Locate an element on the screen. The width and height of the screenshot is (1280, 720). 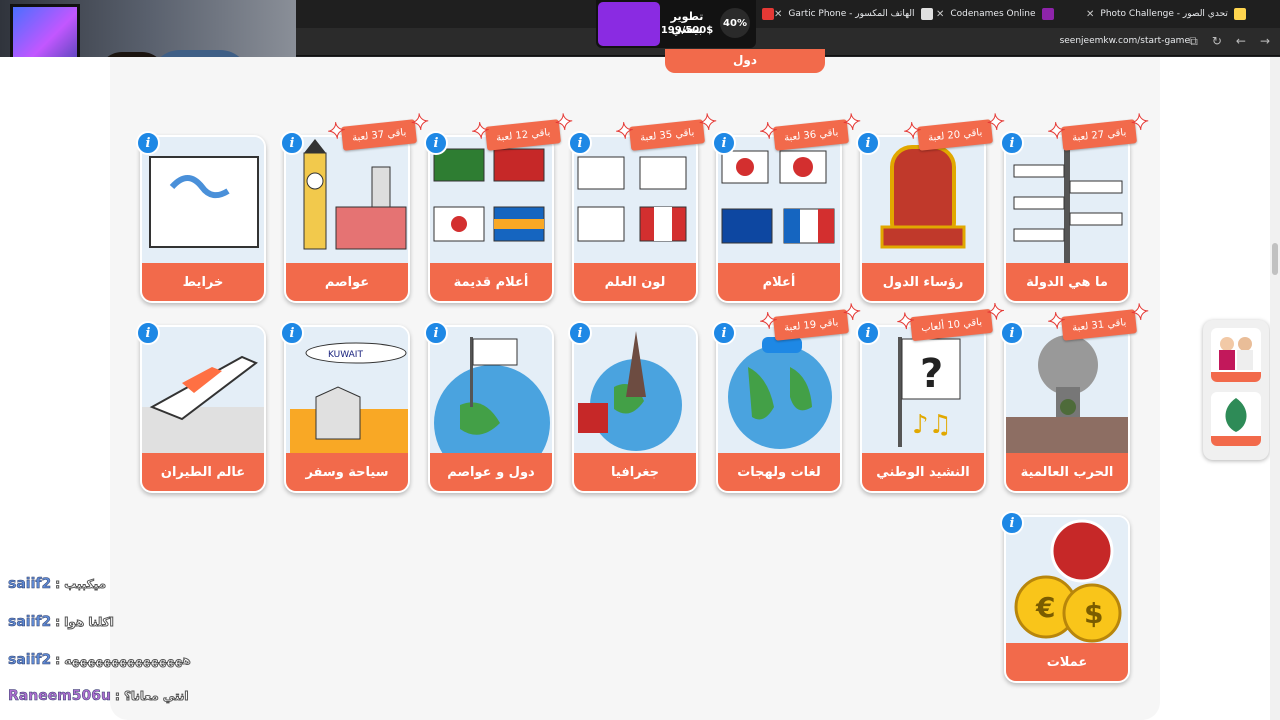
scrollbar-thumb is located at coordinates (1275, 259).